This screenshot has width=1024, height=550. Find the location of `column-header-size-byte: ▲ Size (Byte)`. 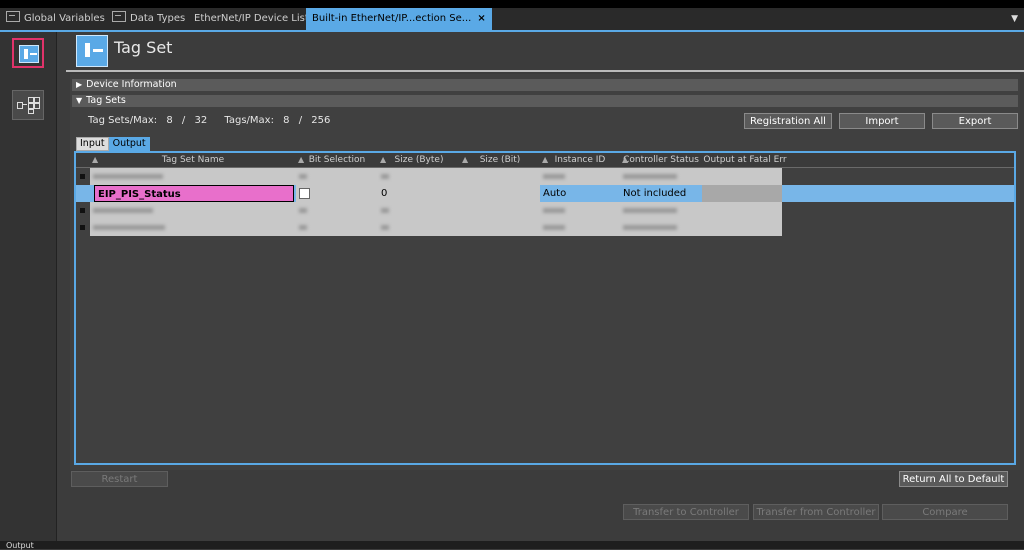

column-header-size-byte: ▲ Size (Byte) is located at coordinates (419, 160).